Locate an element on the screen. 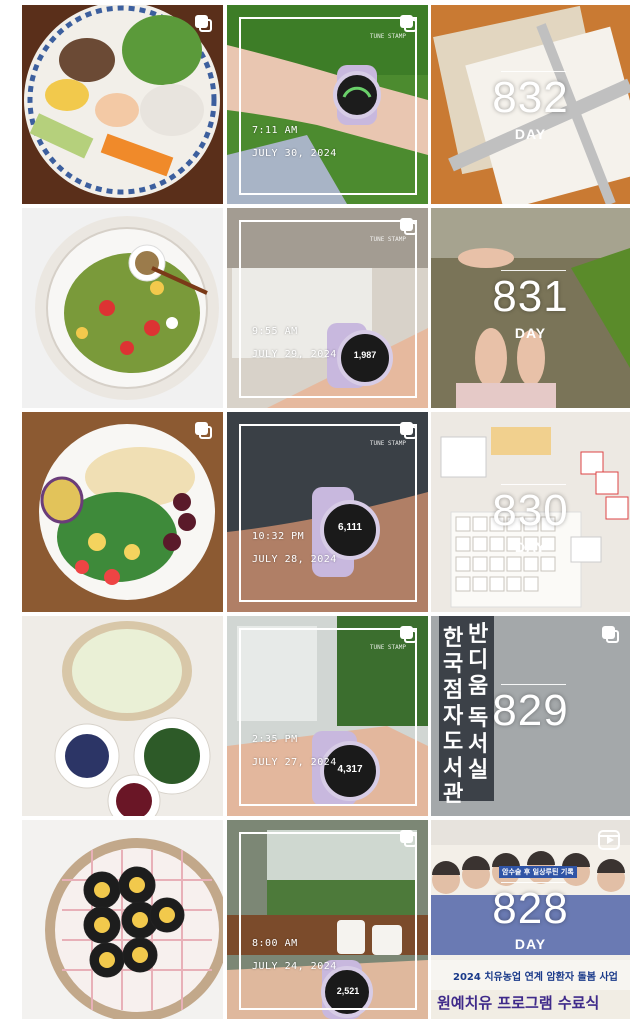 This screenshot has height=1022, width=639. timestamp-time: 8:00 AM is located at coordinates (275, 943).